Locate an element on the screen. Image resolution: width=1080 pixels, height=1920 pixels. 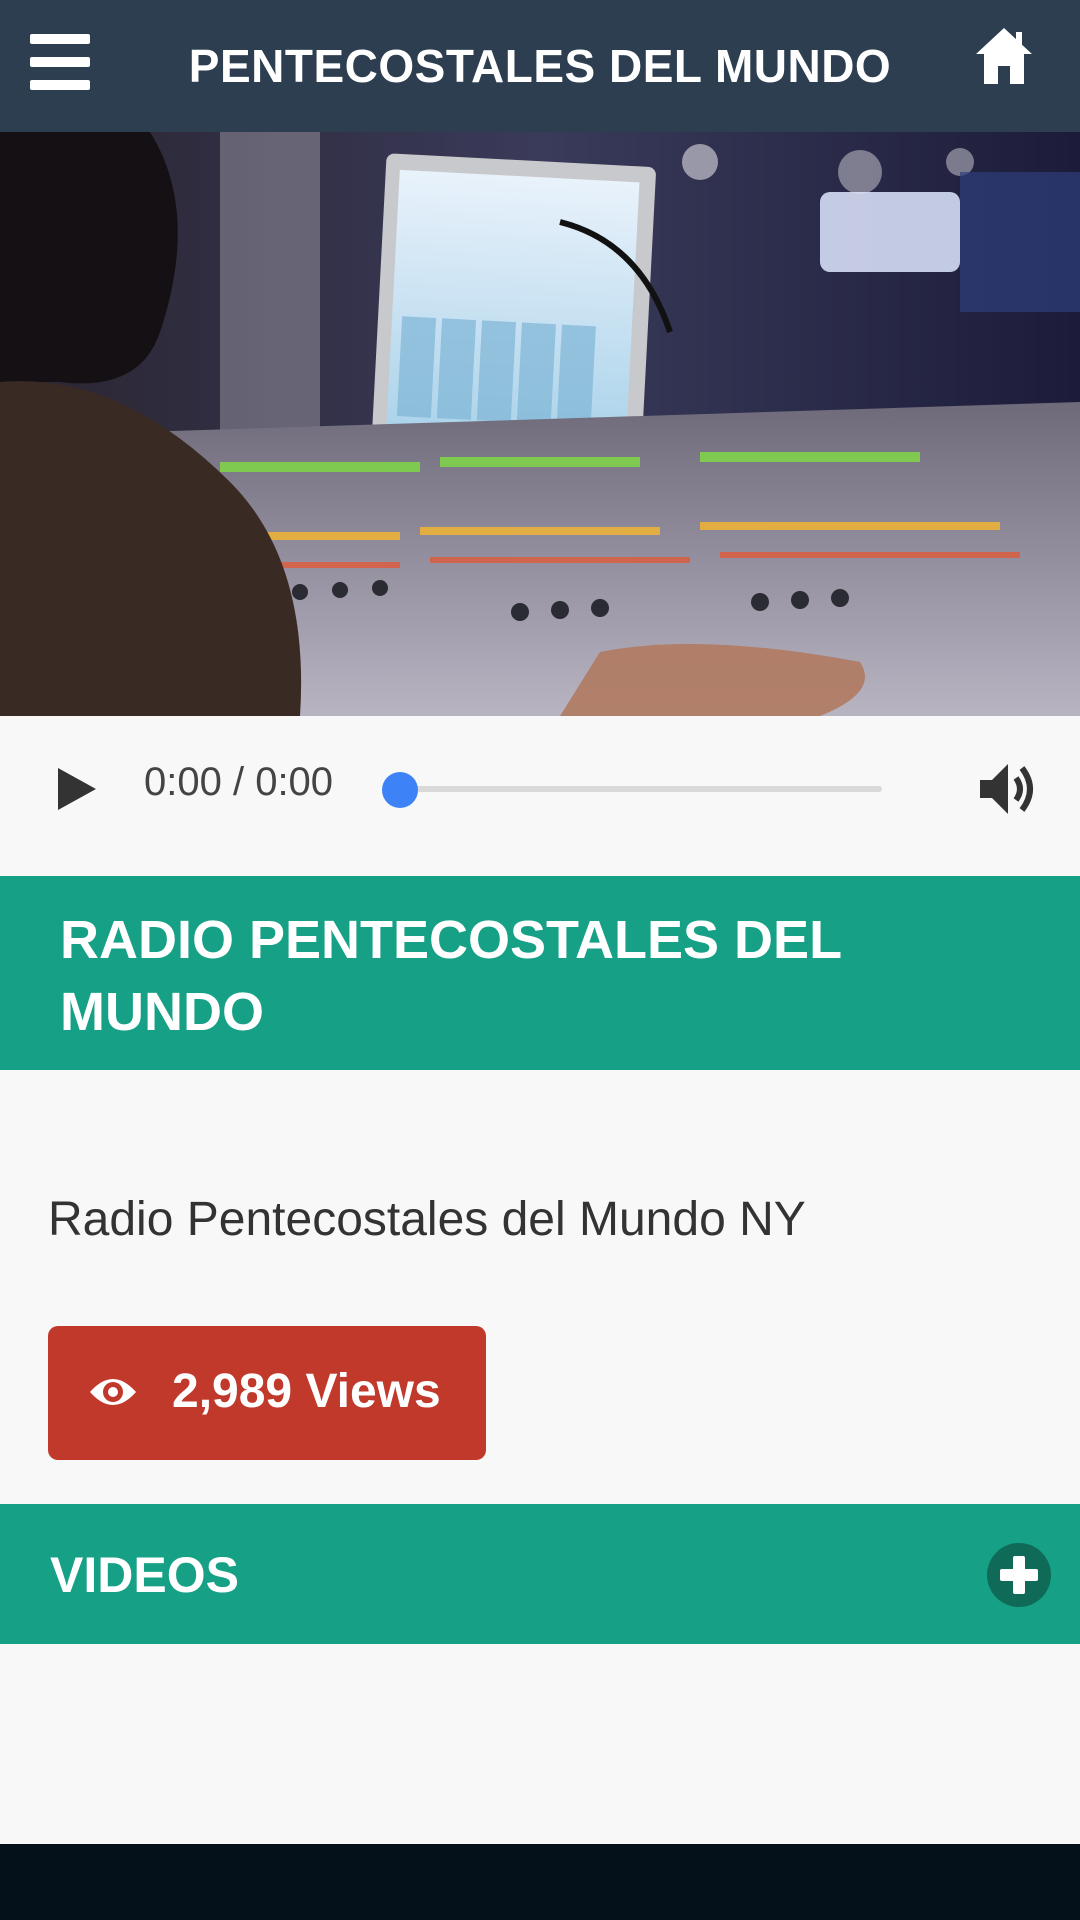
volume-icon is located at coordinates (1007, 789).